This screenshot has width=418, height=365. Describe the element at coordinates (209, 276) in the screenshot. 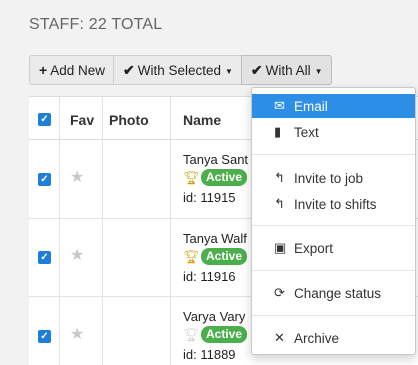

I see `staff-id: id: 11916` at that location.